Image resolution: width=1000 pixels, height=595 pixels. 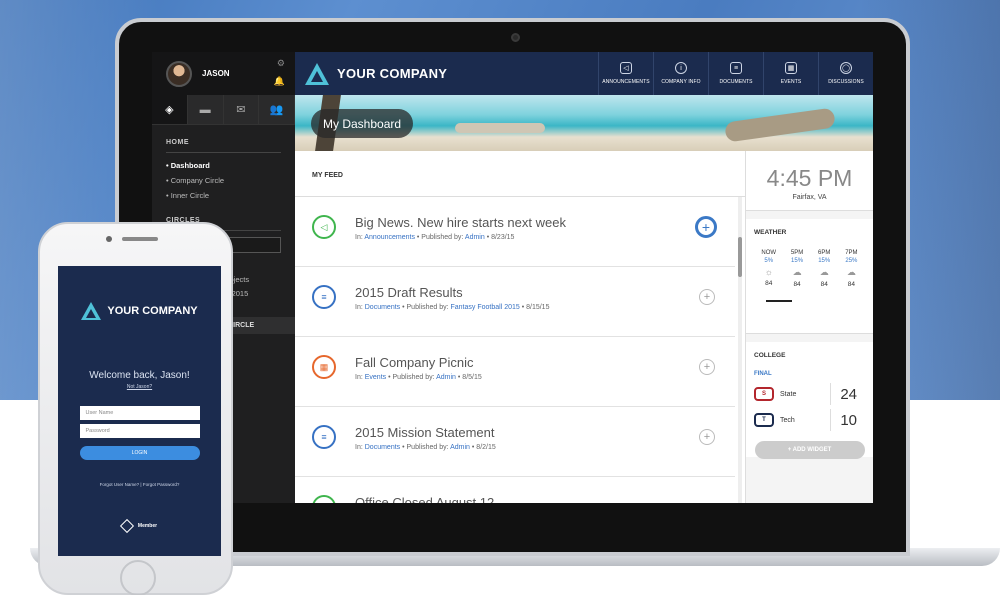 I want to click on weather-time: 6PM, so click(x=824, y=253).